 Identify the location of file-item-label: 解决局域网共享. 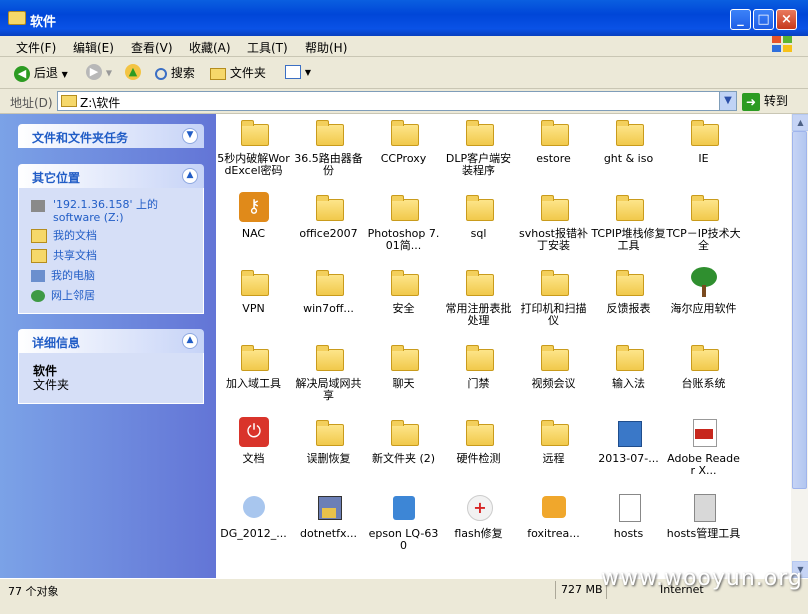
(328, 389).